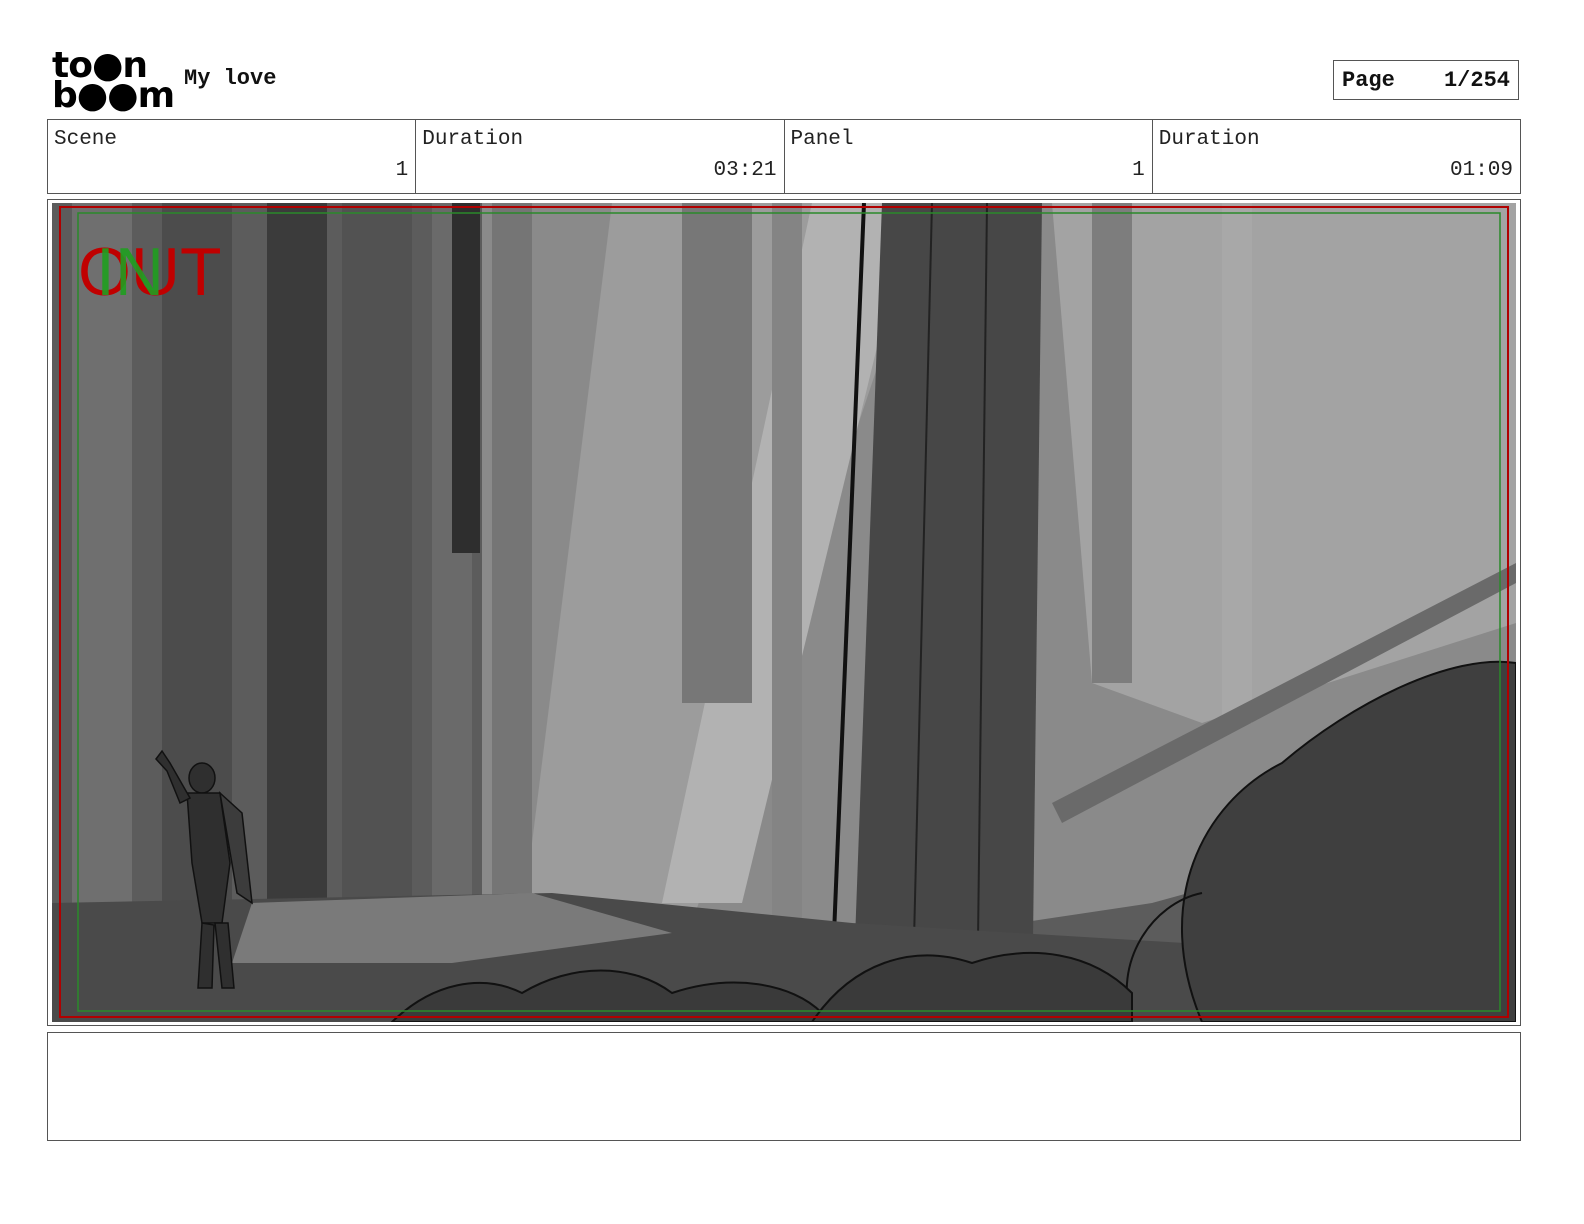 This screenshot has height=1224, width=1584. I want to click on toonboom-logo: to●n b●●m, so click(113, 82).